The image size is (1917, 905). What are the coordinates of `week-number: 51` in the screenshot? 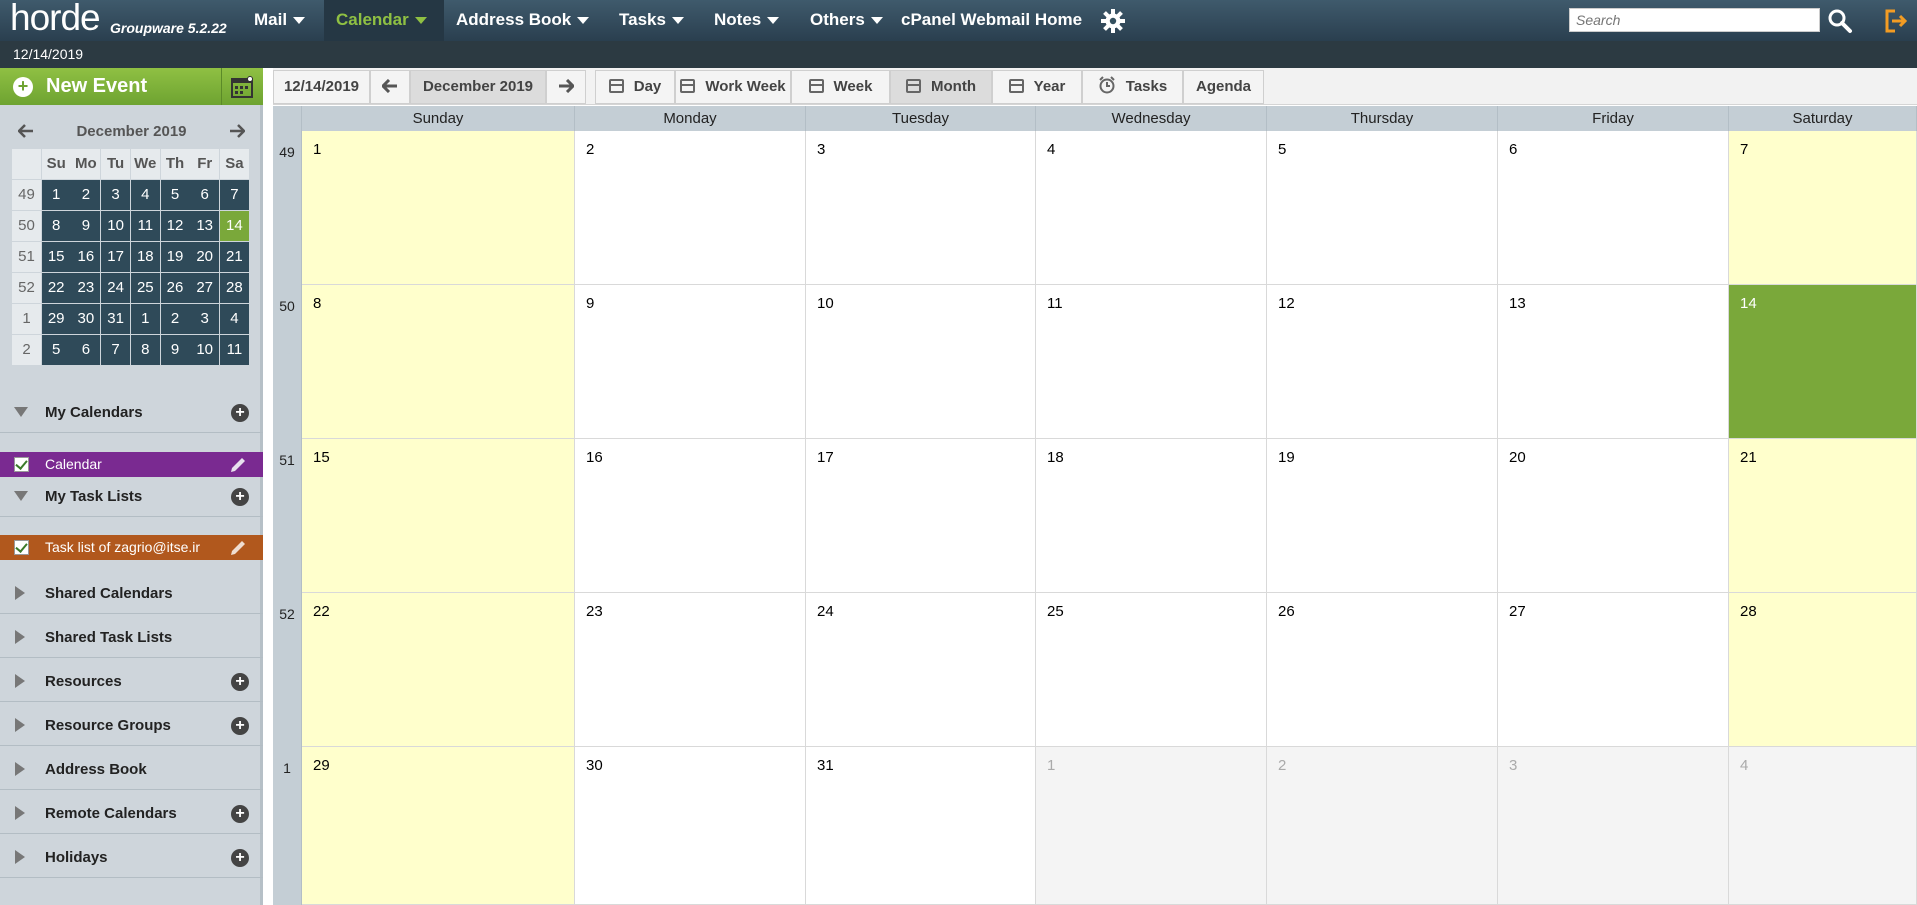 It's located at (287, 516).